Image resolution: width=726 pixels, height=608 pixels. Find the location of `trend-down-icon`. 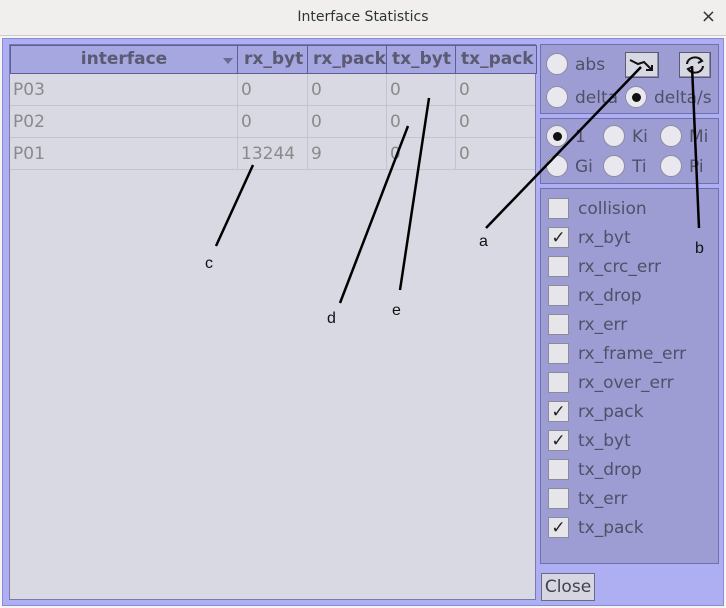

trend-down-icon is located at coordinates (641, 65).